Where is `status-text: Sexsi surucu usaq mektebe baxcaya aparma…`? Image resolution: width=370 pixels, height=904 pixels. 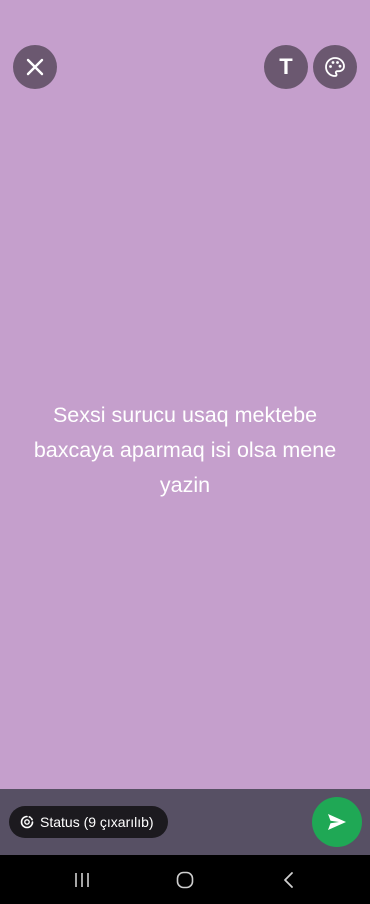
status-text: Sexsi surucu usaq mektebe baxcaya aparma… is located at coordinates (185, 450).